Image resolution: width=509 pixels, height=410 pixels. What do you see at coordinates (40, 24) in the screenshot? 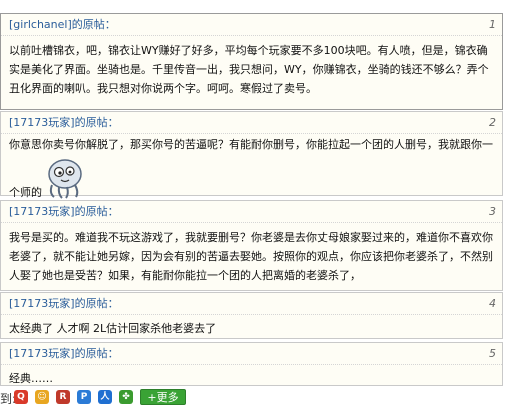
I see `post-author-link: [girlchanel]` at bounding box center [40, 24].